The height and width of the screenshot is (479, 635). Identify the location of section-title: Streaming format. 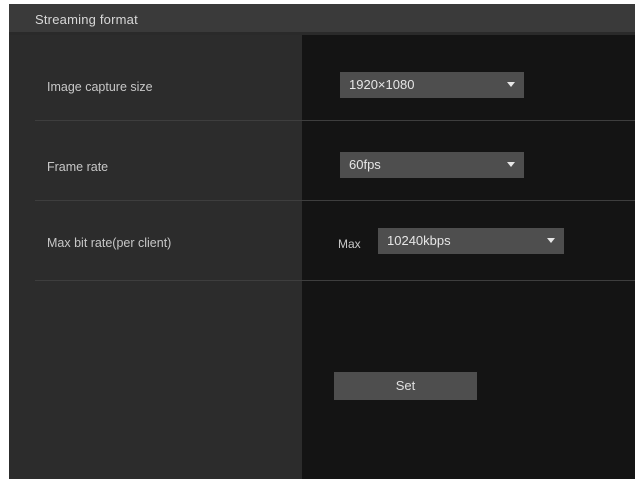
(86, 19).